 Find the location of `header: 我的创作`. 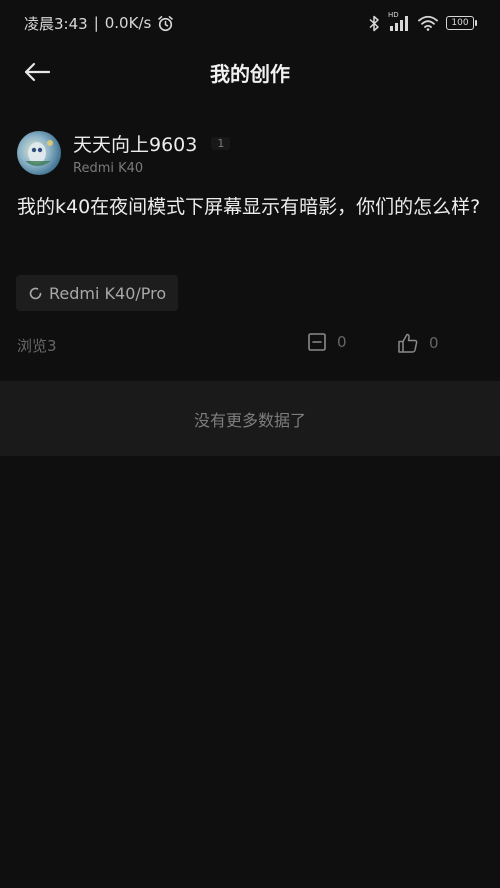

header: 我的创作 is located at coordinates (250, 72).